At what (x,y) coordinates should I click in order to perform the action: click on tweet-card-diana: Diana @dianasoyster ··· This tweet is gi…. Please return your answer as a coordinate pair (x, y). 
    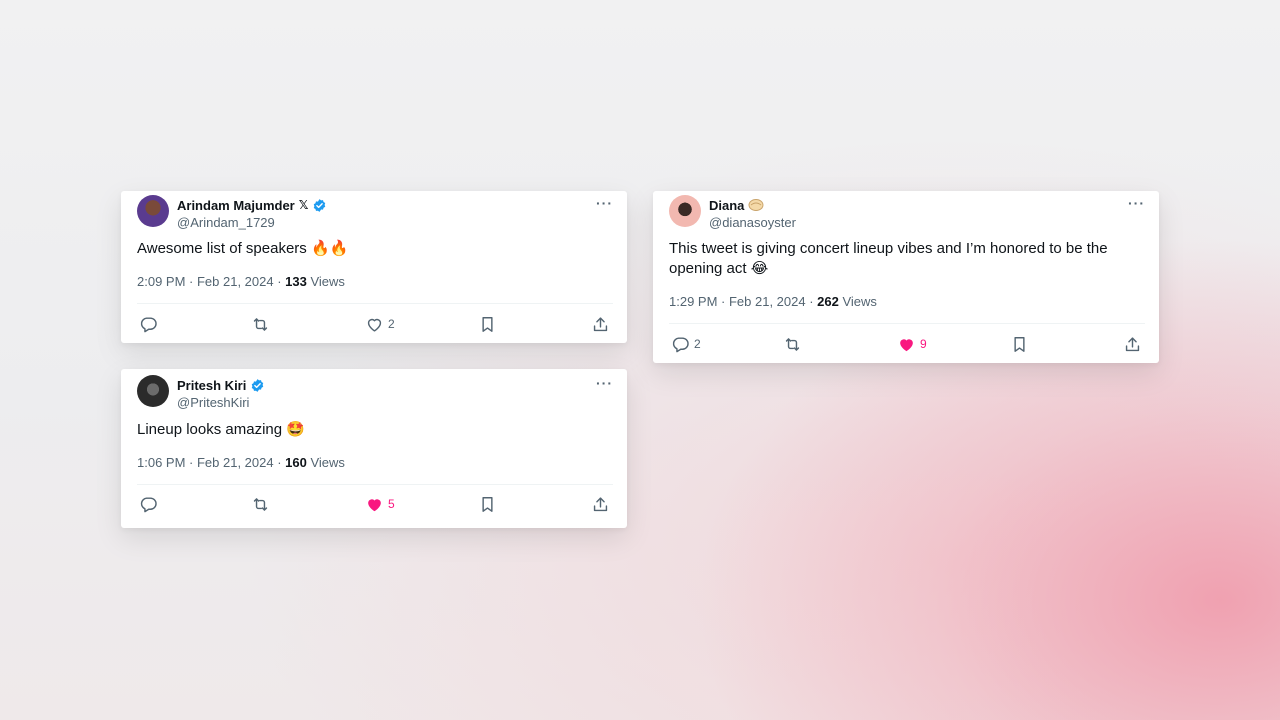
    Looking at the image, I should click on (906, 277).